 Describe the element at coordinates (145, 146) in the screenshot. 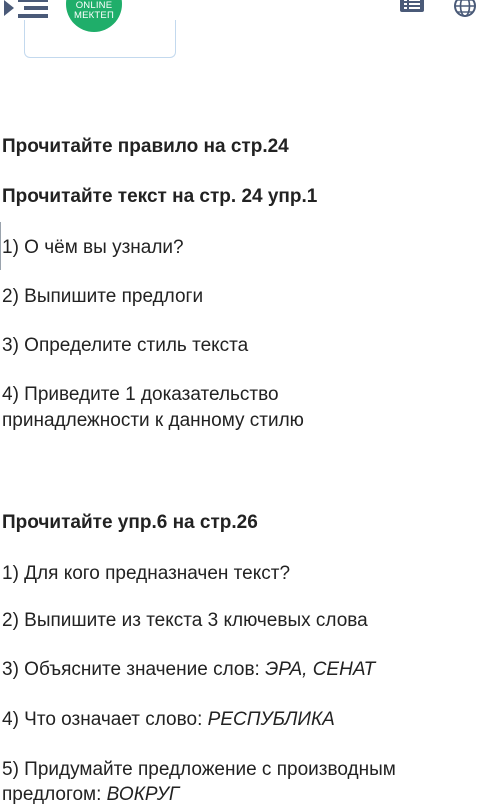

I see `heading-rule: Прочитайте правило на стр.24` at that location.